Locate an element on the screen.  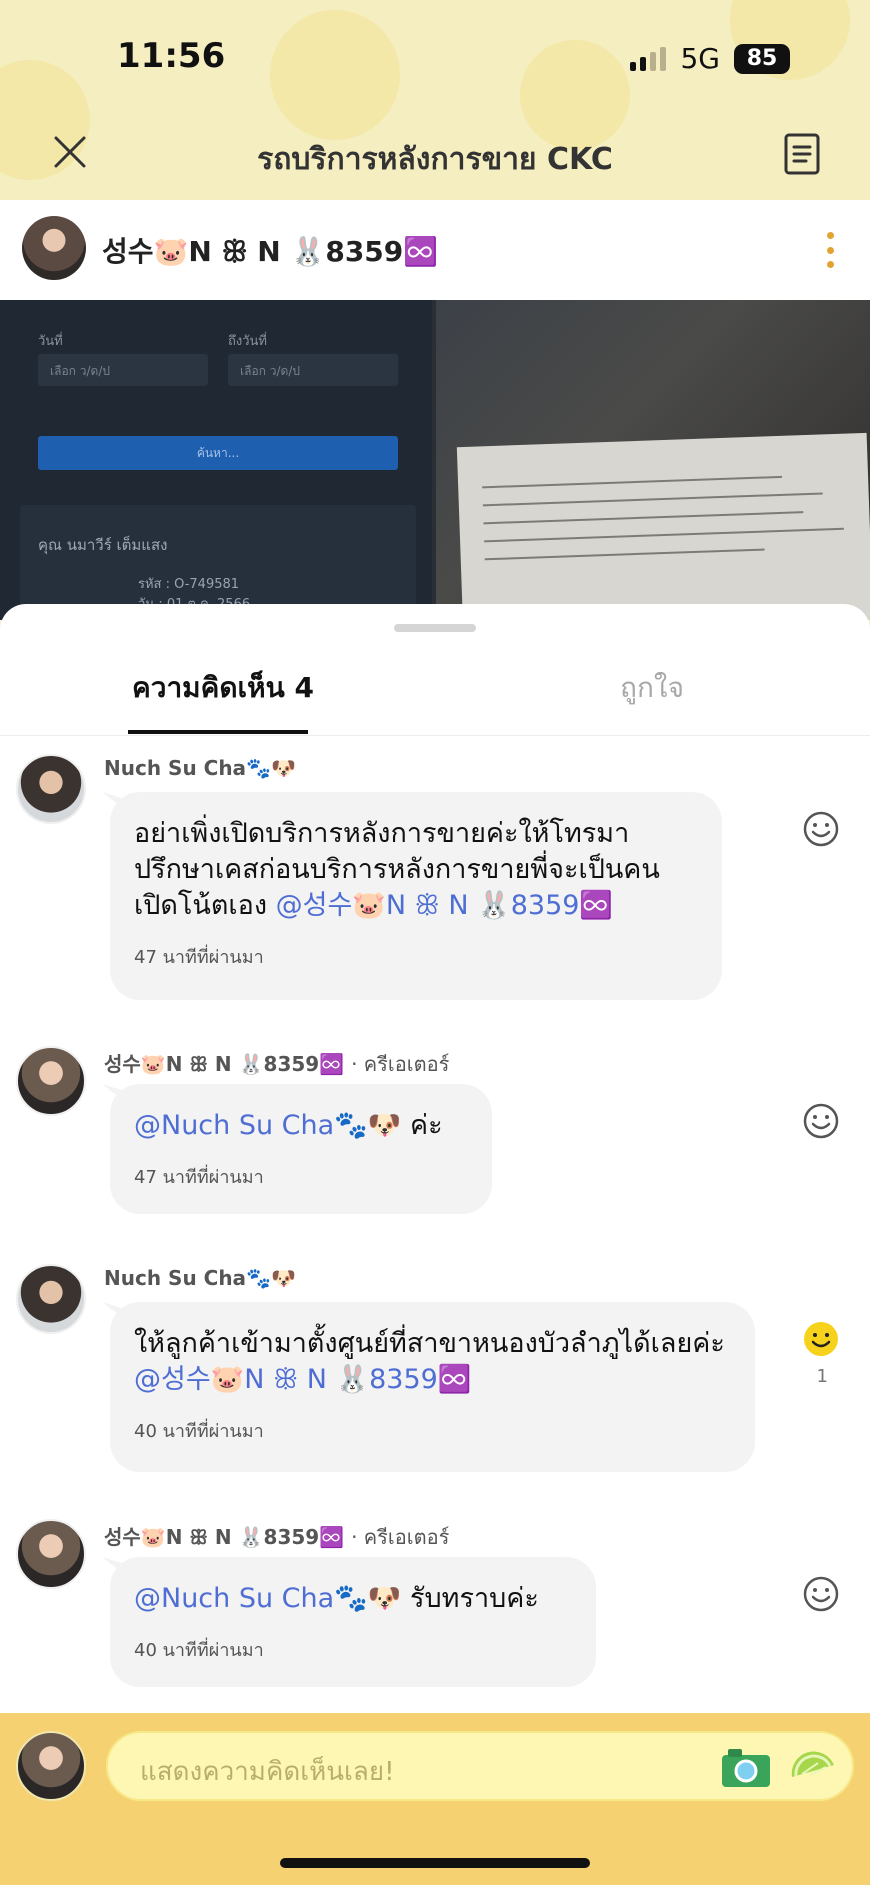
tab-underline is located at coordinates (218, 732).